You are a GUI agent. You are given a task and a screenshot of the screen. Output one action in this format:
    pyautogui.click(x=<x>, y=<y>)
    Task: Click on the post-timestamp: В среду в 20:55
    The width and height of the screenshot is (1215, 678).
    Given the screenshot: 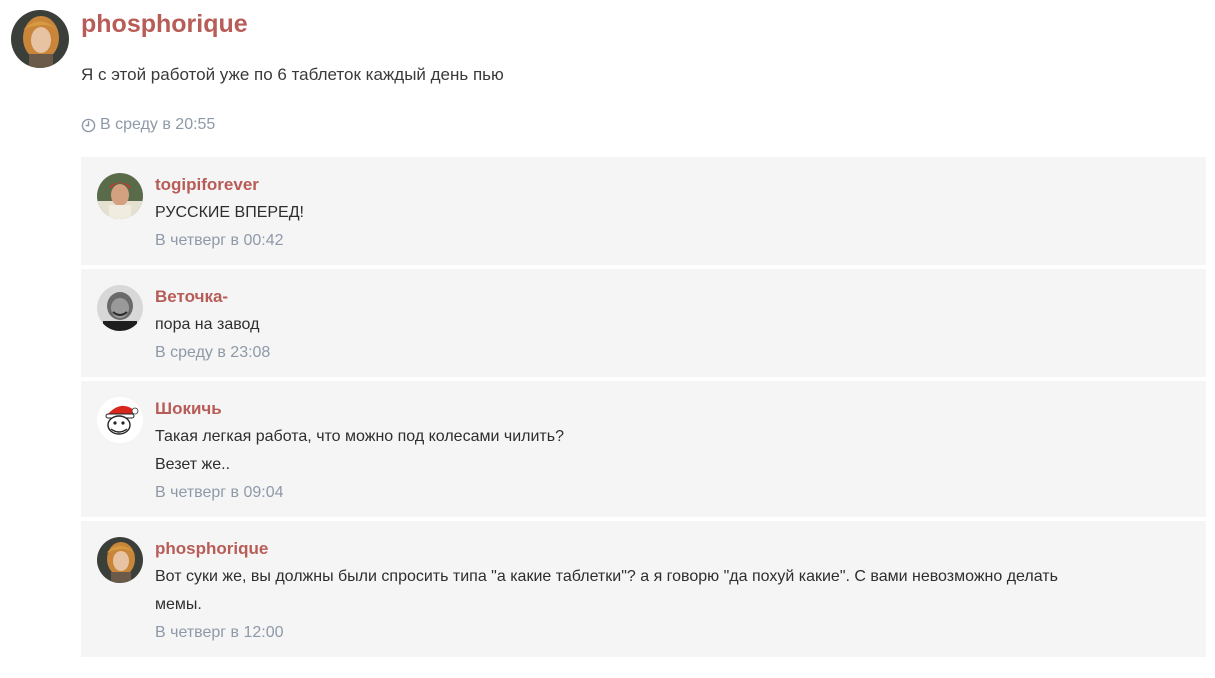 What is the action you would take?
    pyautogui.click(x=148, y=125)
    